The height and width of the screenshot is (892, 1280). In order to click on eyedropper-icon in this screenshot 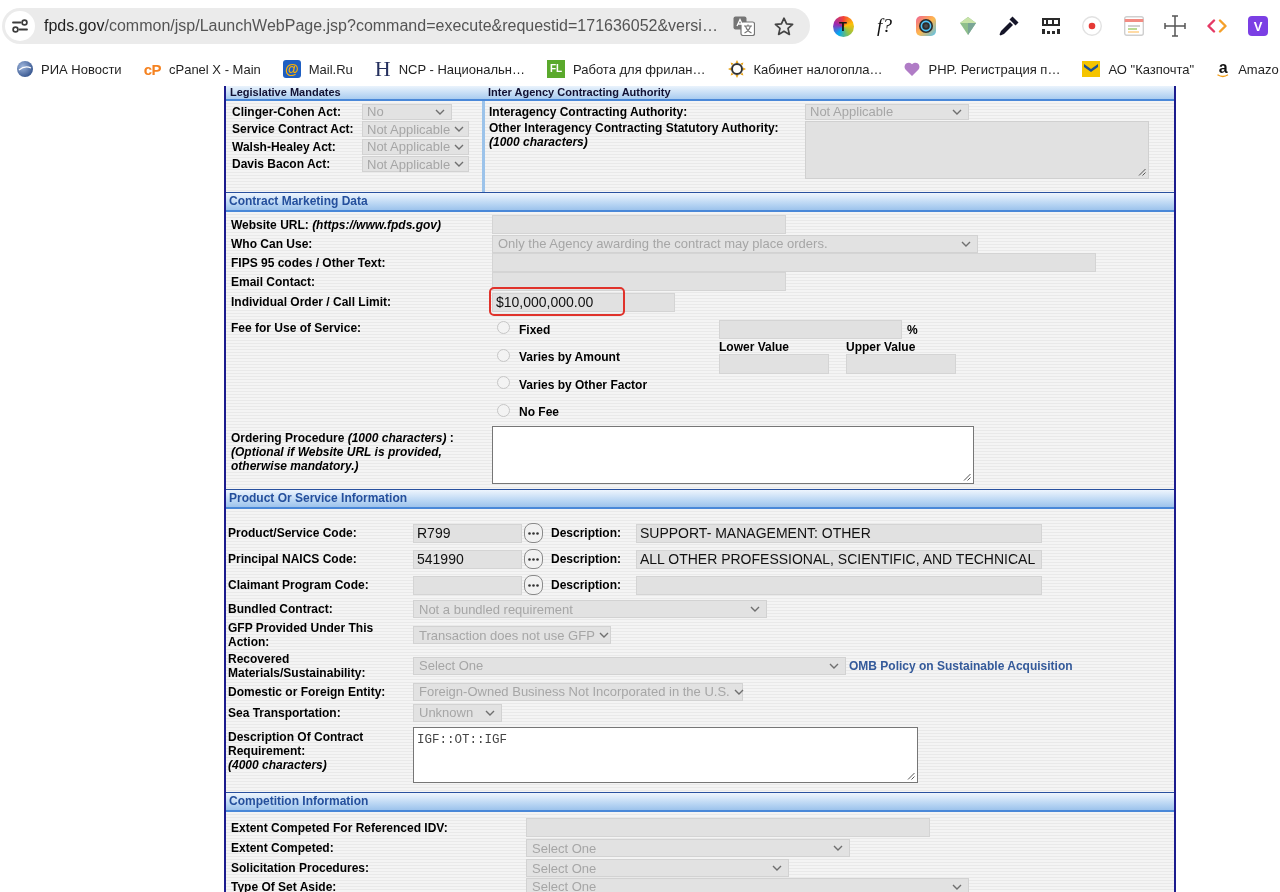, I will do `click(1009, 26)`.